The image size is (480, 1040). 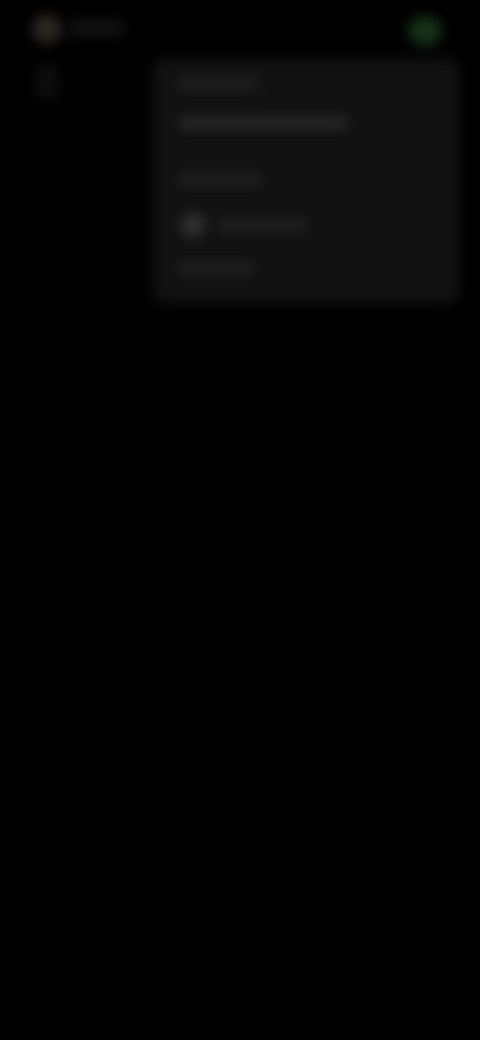 I want to click on avatar-icon, so click(x=193, y=225).